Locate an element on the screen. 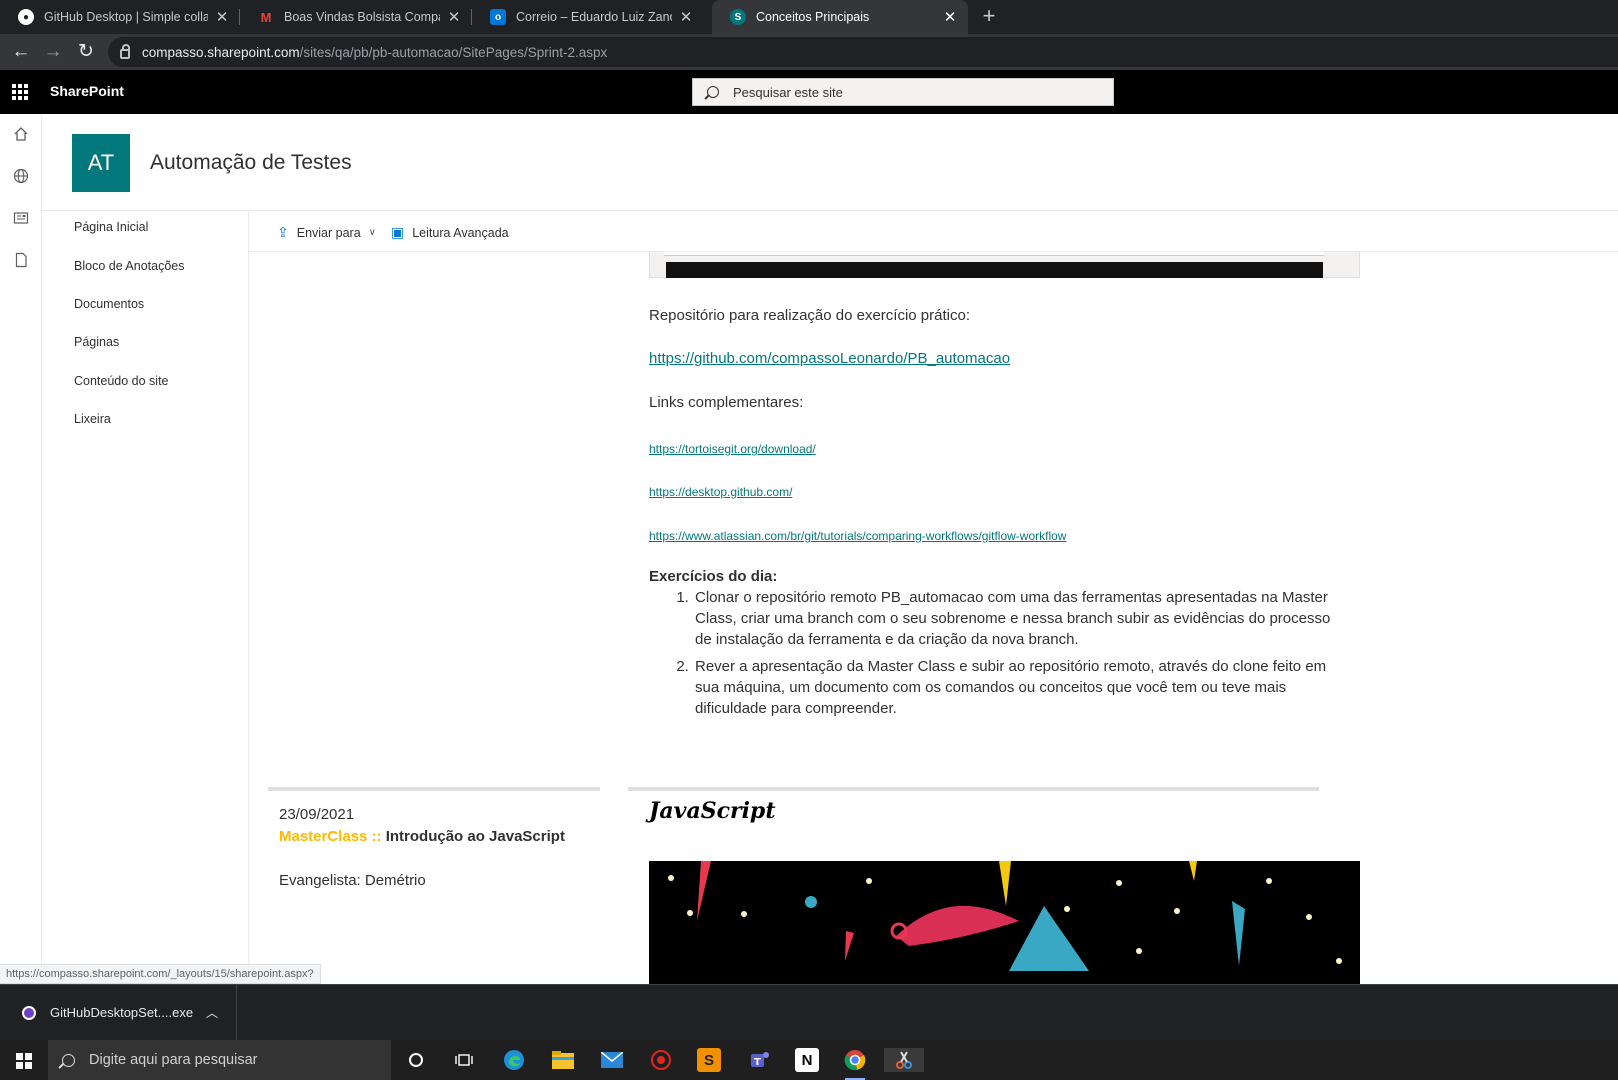 This screenshot has height=1080, width=1618. section-divider-right is located at coordinates (973, 789).